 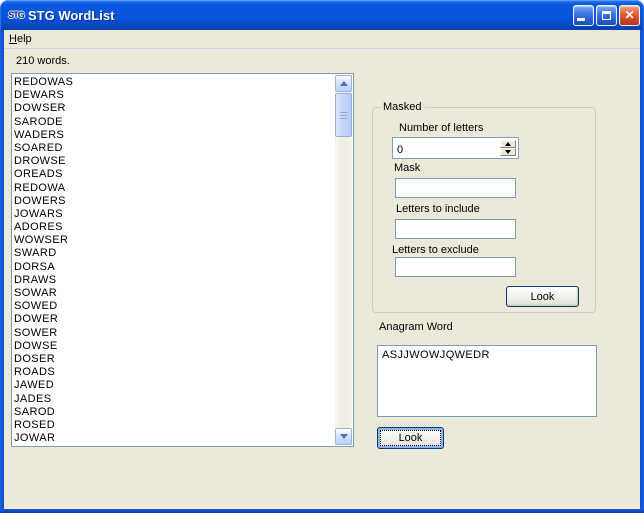 What do you see at coordinates (322, 15) in the screenshot?
I see `titlebar: STG STG WordList ✕` at bounding box center [322, 15].